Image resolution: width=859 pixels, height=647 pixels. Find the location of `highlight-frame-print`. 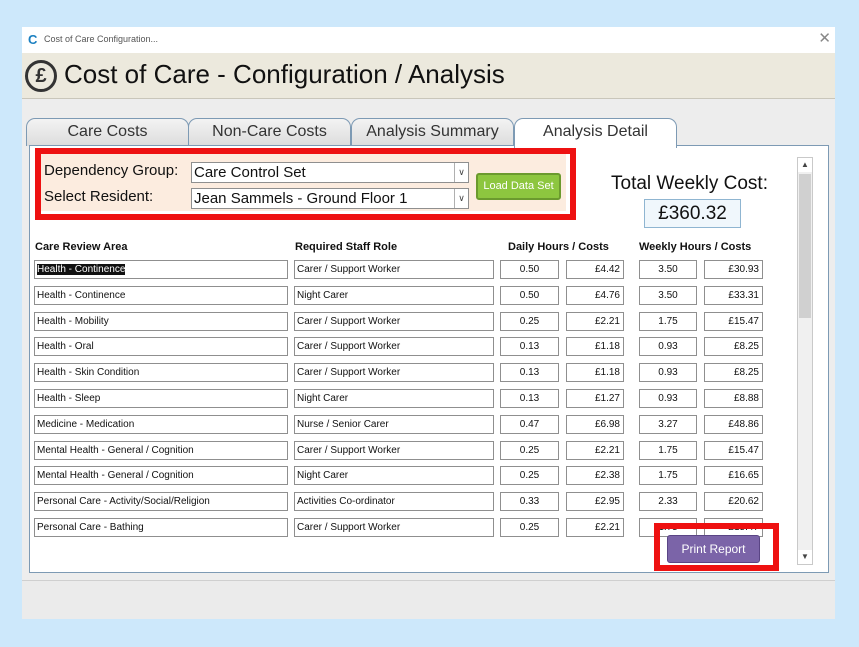

highlight-frame-print is located at coordinates (716, 547).